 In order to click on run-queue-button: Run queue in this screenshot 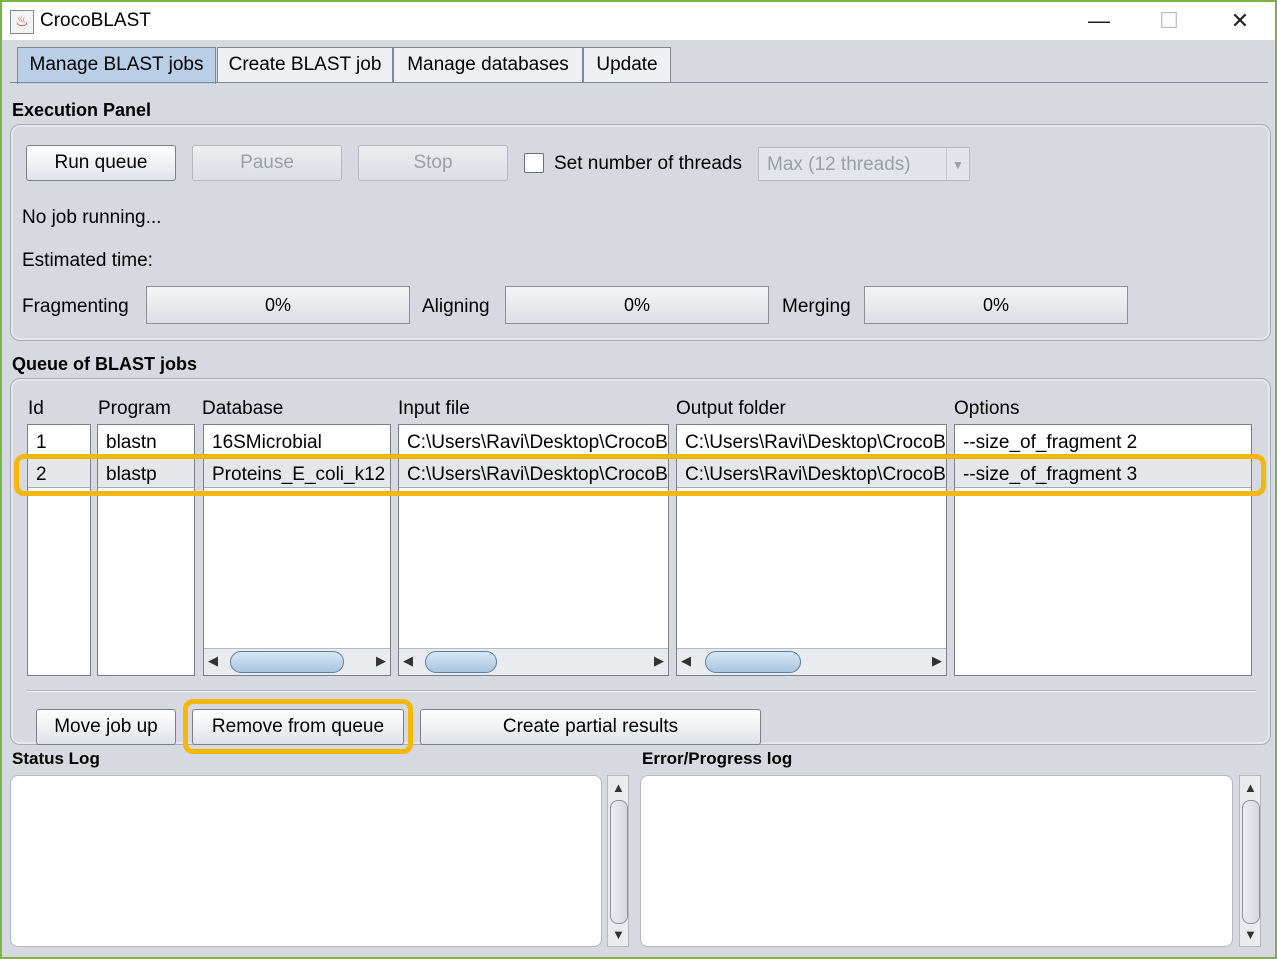, I will do `click(101, 163)`.